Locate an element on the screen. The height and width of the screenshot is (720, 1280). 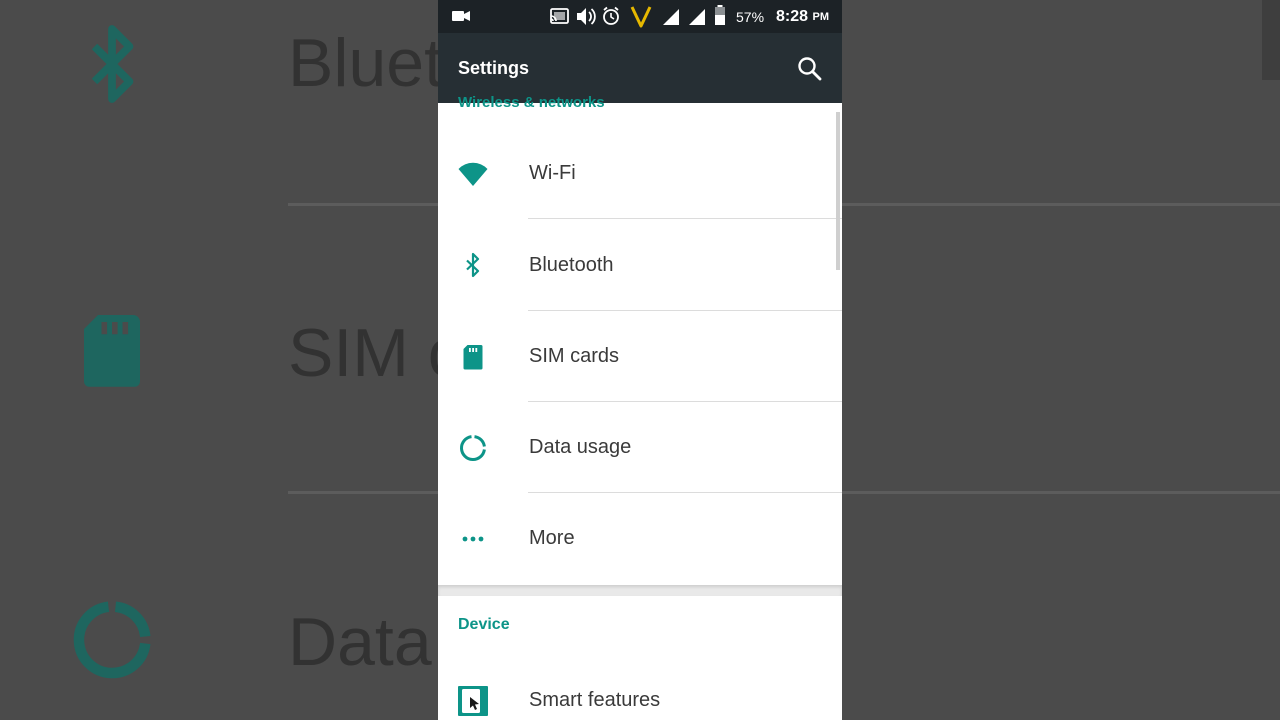
clock: 8:28 PM is located at coordinates (802, 16).